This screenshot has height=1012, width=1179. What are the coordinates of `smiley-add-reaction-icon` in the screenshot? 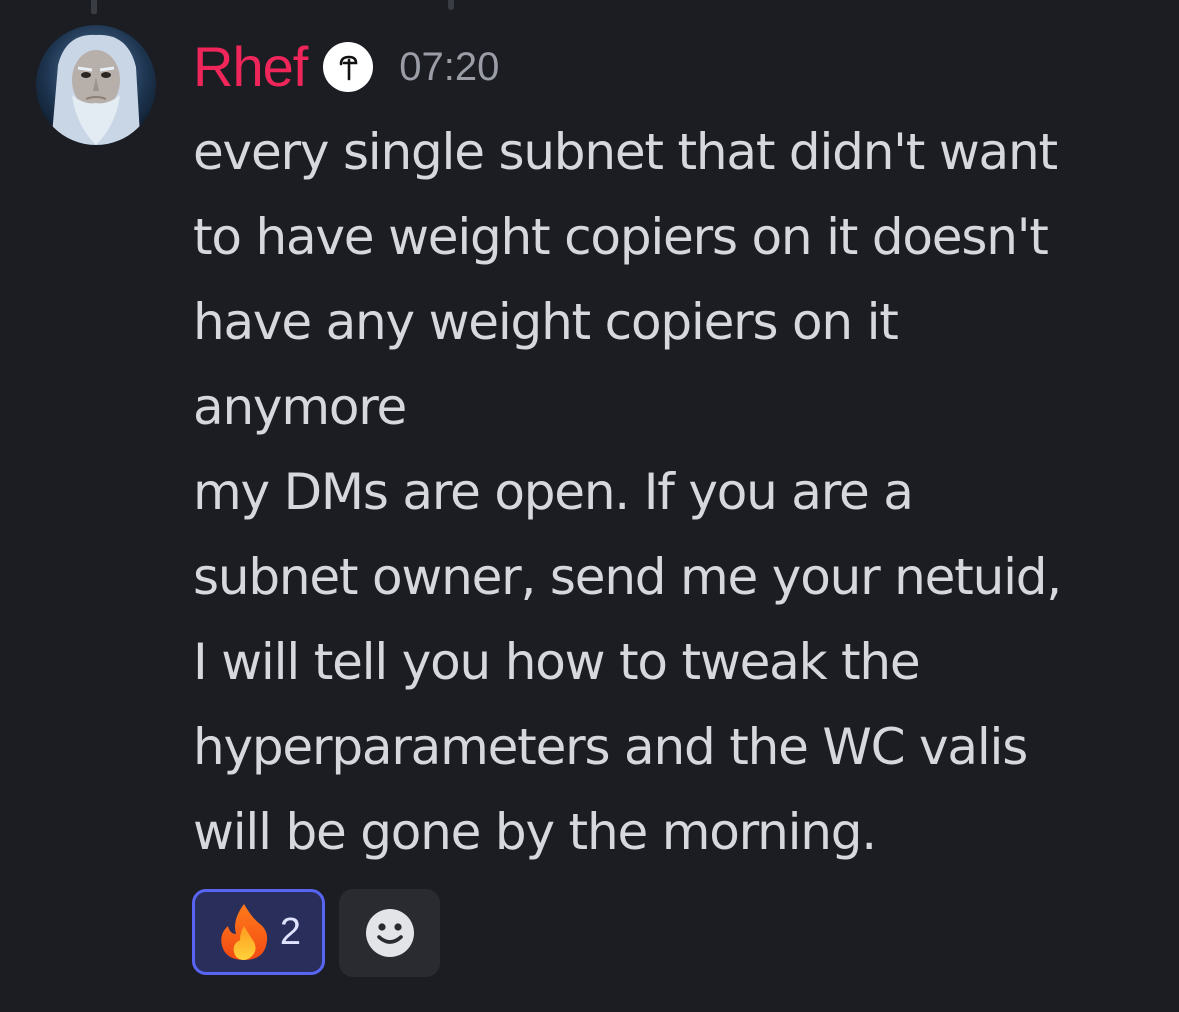 It's located at (389, 933).